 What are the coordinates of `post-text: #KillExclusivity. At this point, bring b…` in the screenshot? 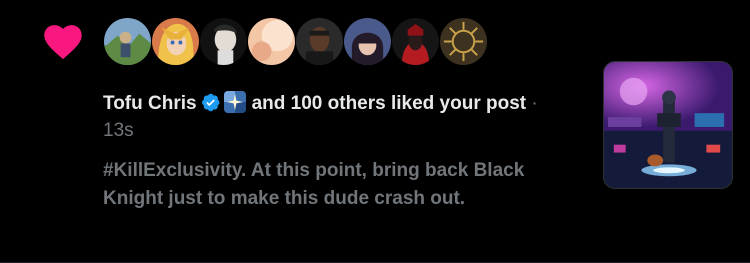 It's located at (323, 185).